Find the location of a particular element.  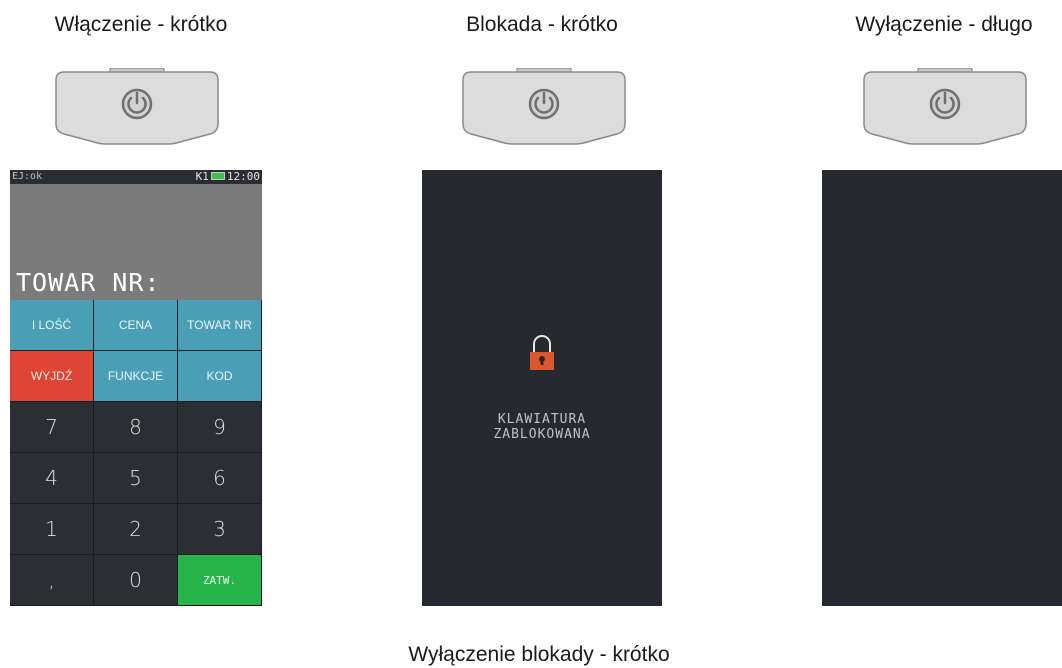

key-cena: CENA is located at coordinates (136, 325).